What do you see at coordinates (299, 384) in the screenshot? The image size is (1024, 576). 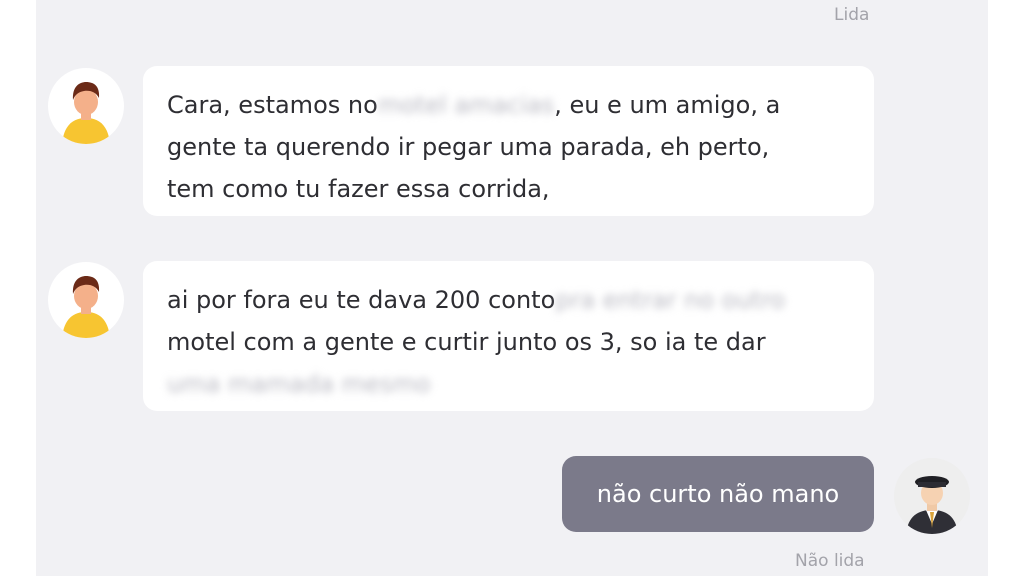 I see `redacted-text: uma mamada mesmo` at bounding box center [299, 384].